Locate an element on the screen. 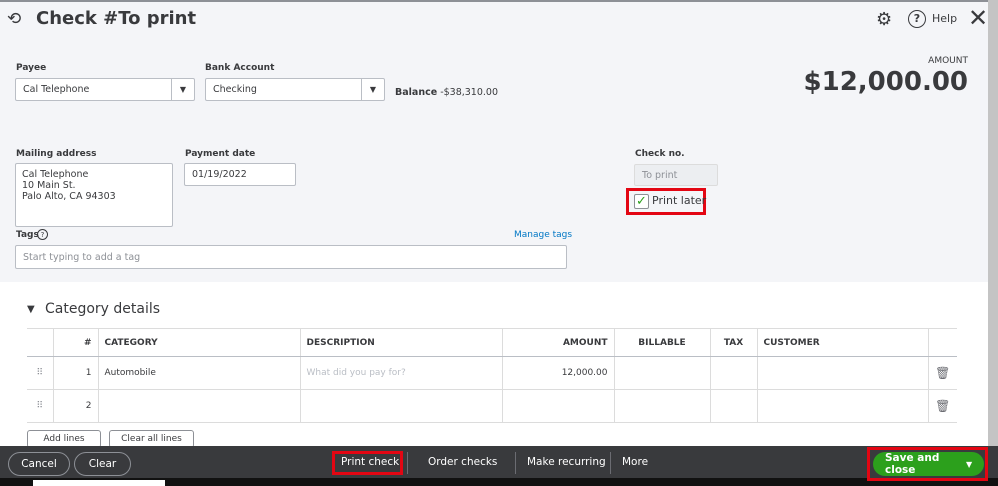 The image size is (998, 486). trash-column-header is located at coordinates (942, 342).